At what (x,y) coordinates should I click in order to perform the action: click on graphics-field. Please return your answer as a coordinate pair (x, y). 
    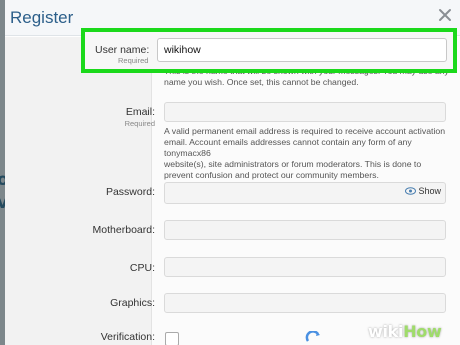
    Looking at the image, I should click on (305, 303).